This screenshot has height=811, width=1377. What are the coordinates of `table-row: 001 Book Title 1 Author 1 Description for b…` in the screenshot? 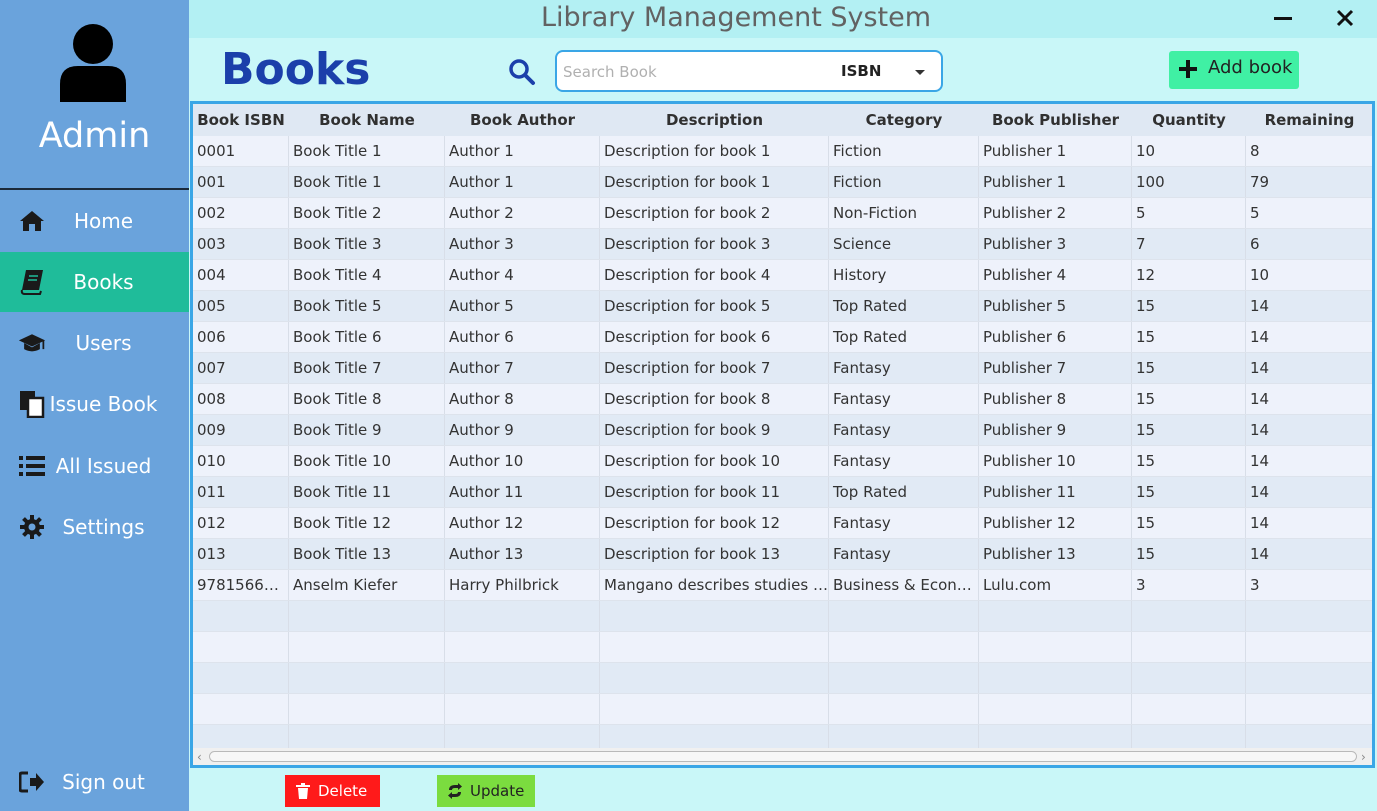 It's located at (782, 182).